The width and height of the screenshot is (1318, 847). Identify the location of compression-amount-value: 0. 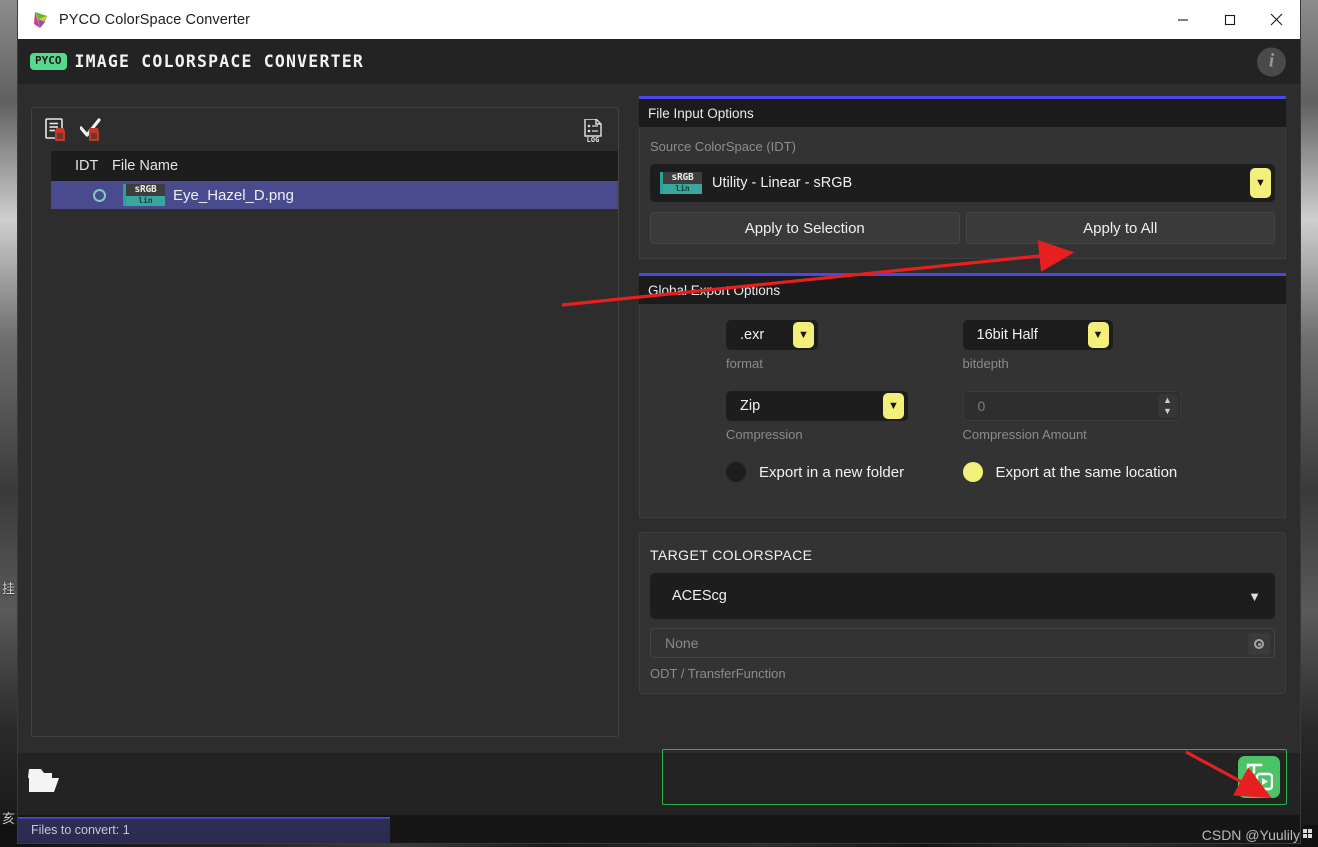
(981, 406).